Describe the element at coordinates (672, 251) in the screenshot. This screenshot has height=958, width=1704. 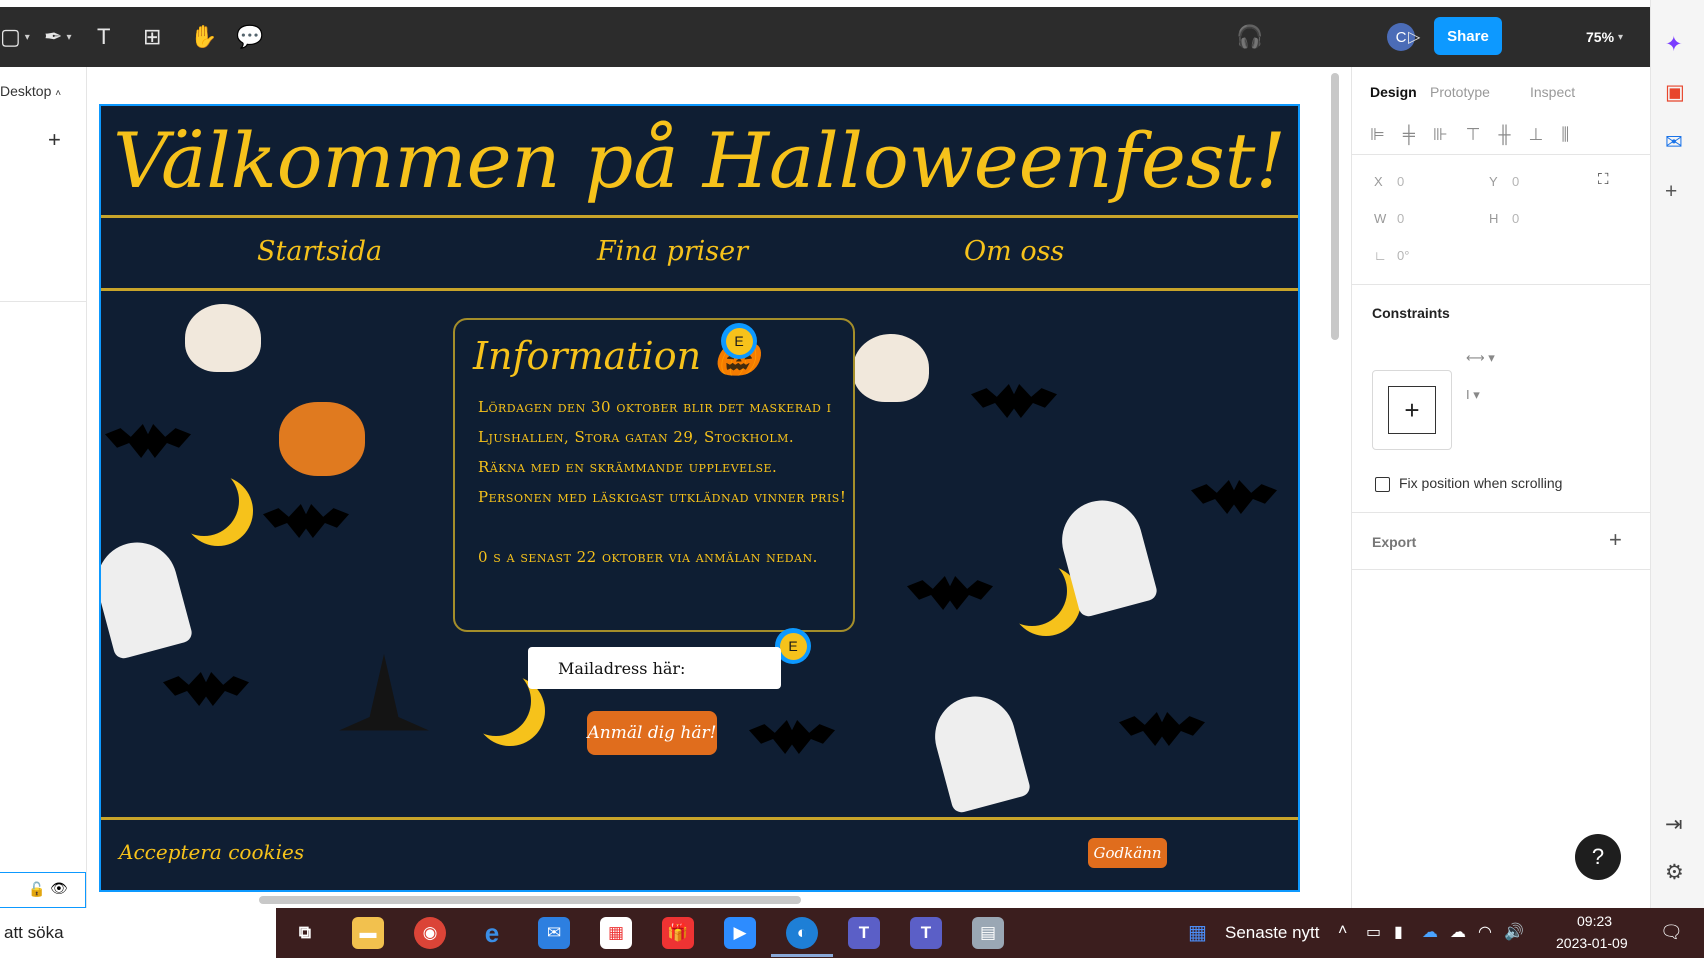
I see `nav-item-fina-priser: Fina priser` at that location.